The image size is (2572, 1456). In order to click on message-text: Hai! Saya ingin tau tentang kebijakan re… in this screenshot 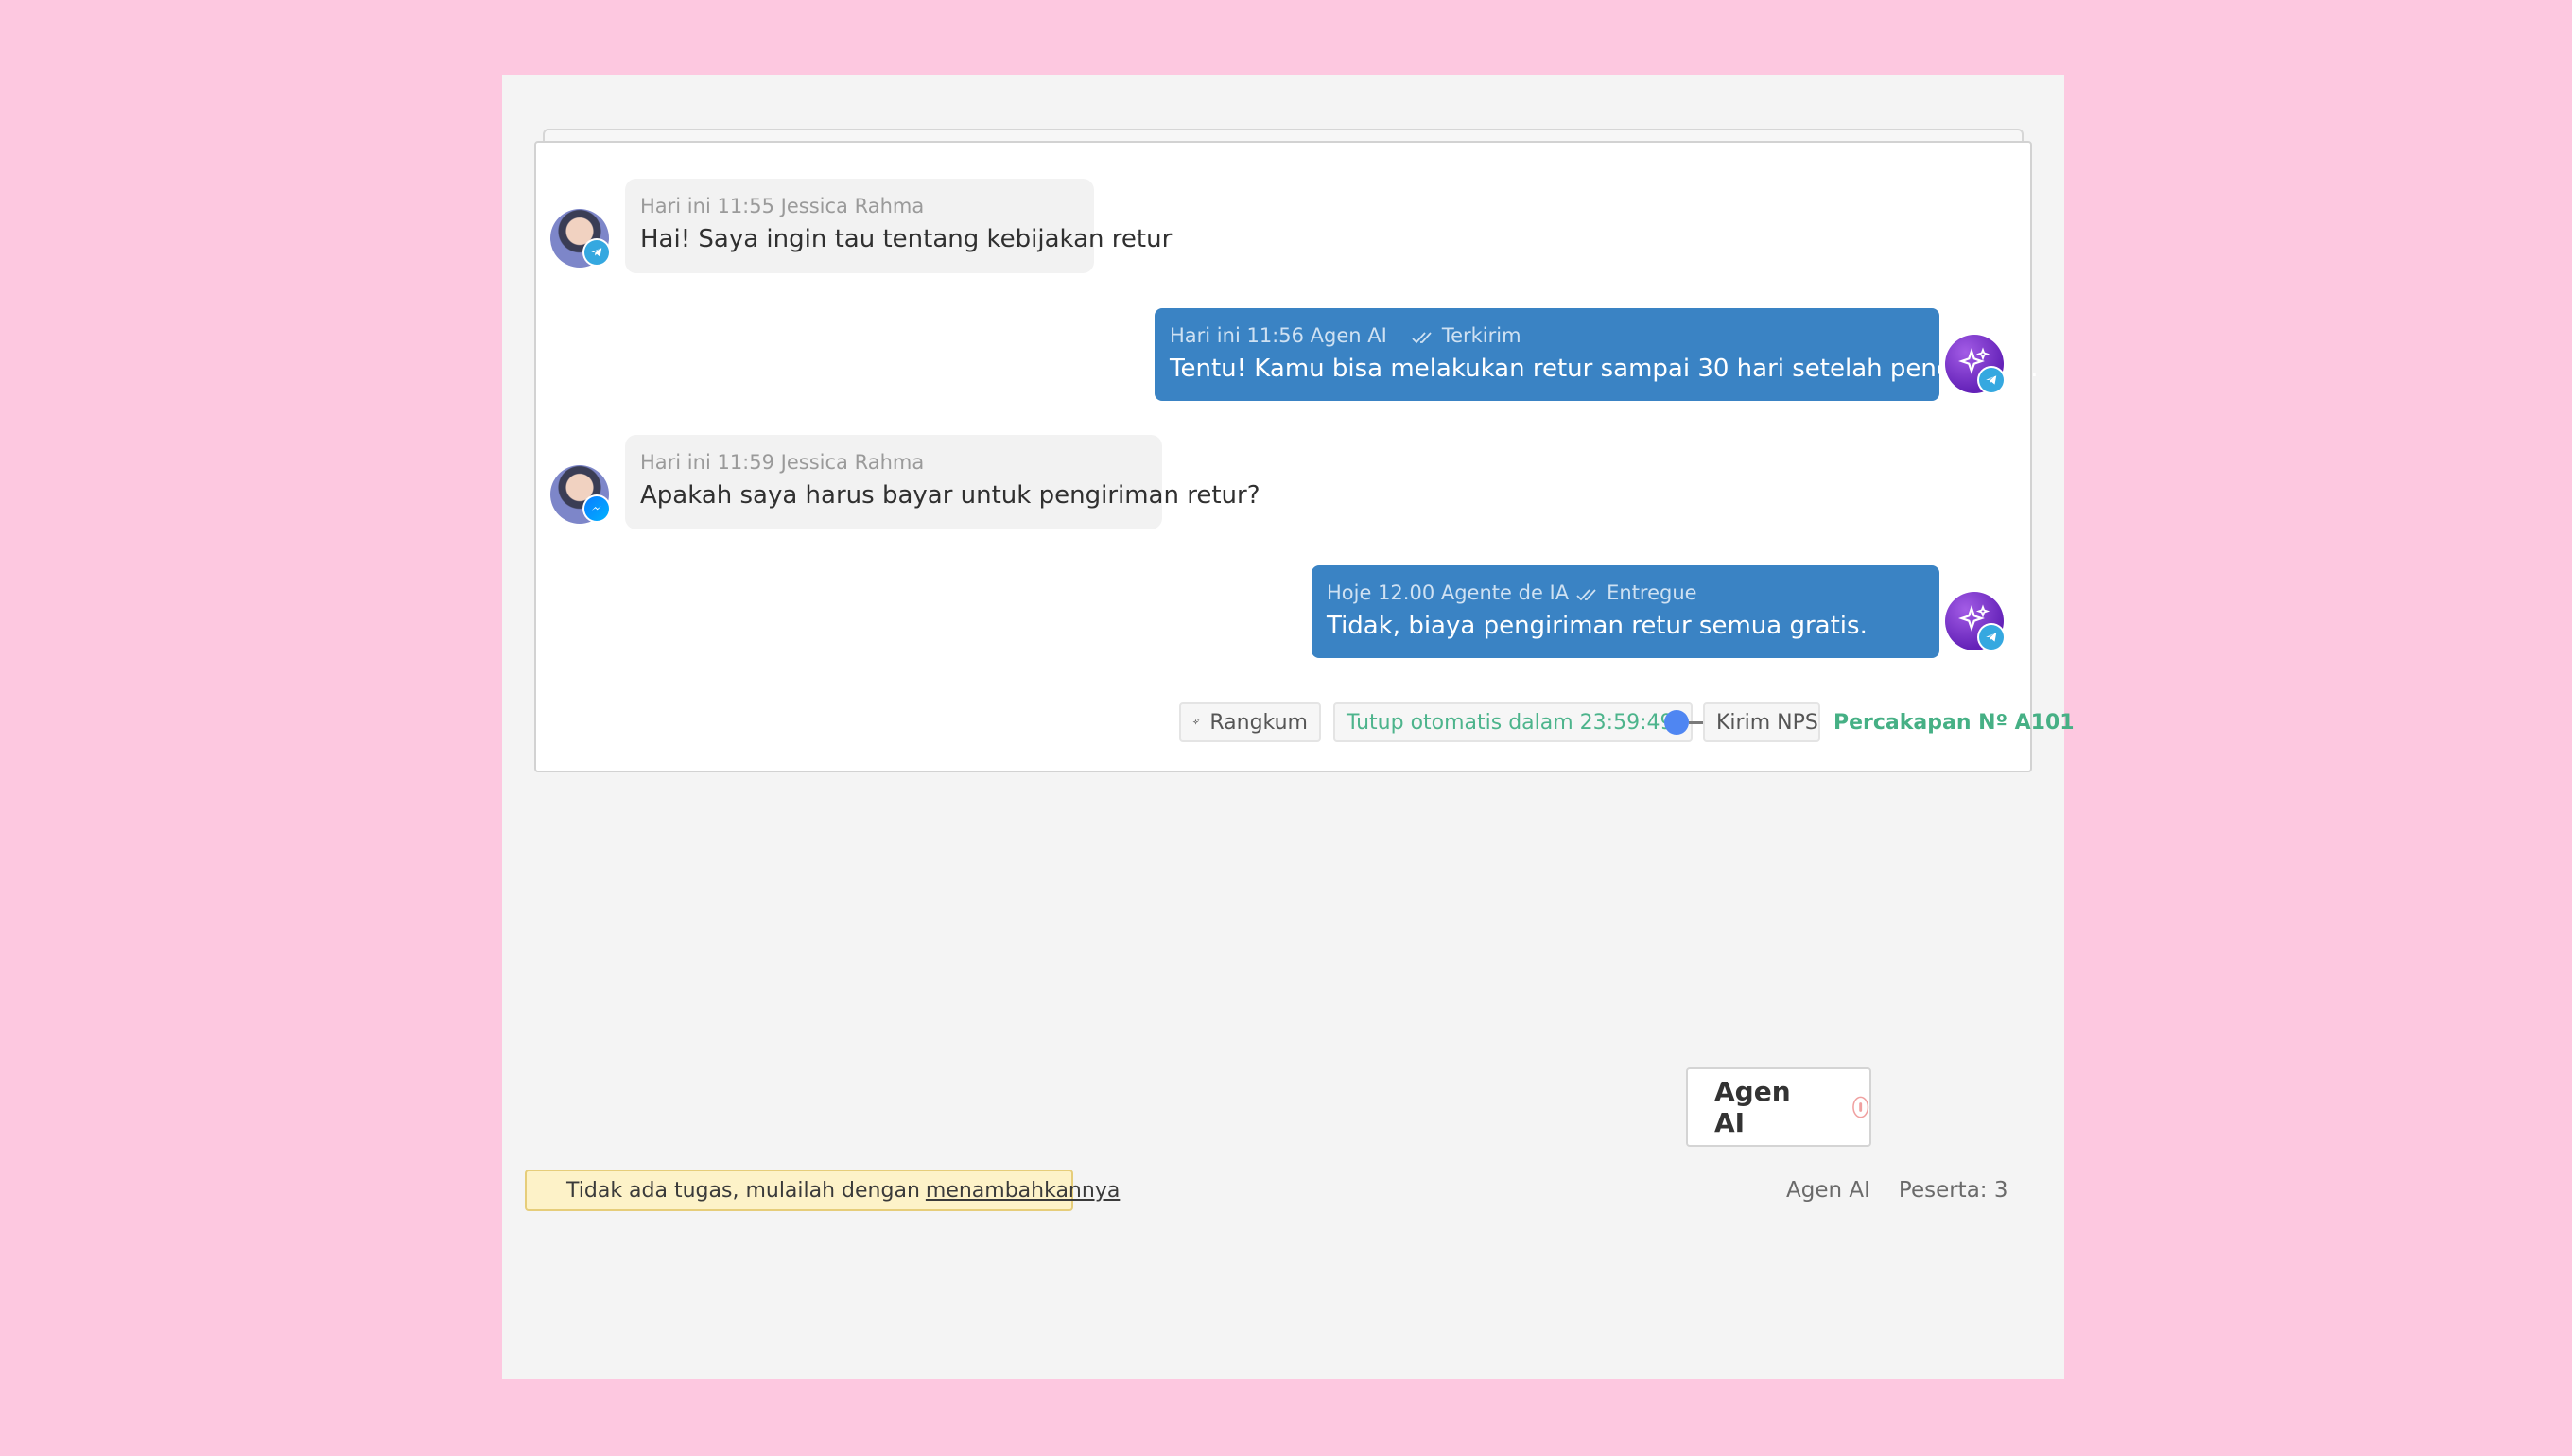, I will do `click(906, 239)`.